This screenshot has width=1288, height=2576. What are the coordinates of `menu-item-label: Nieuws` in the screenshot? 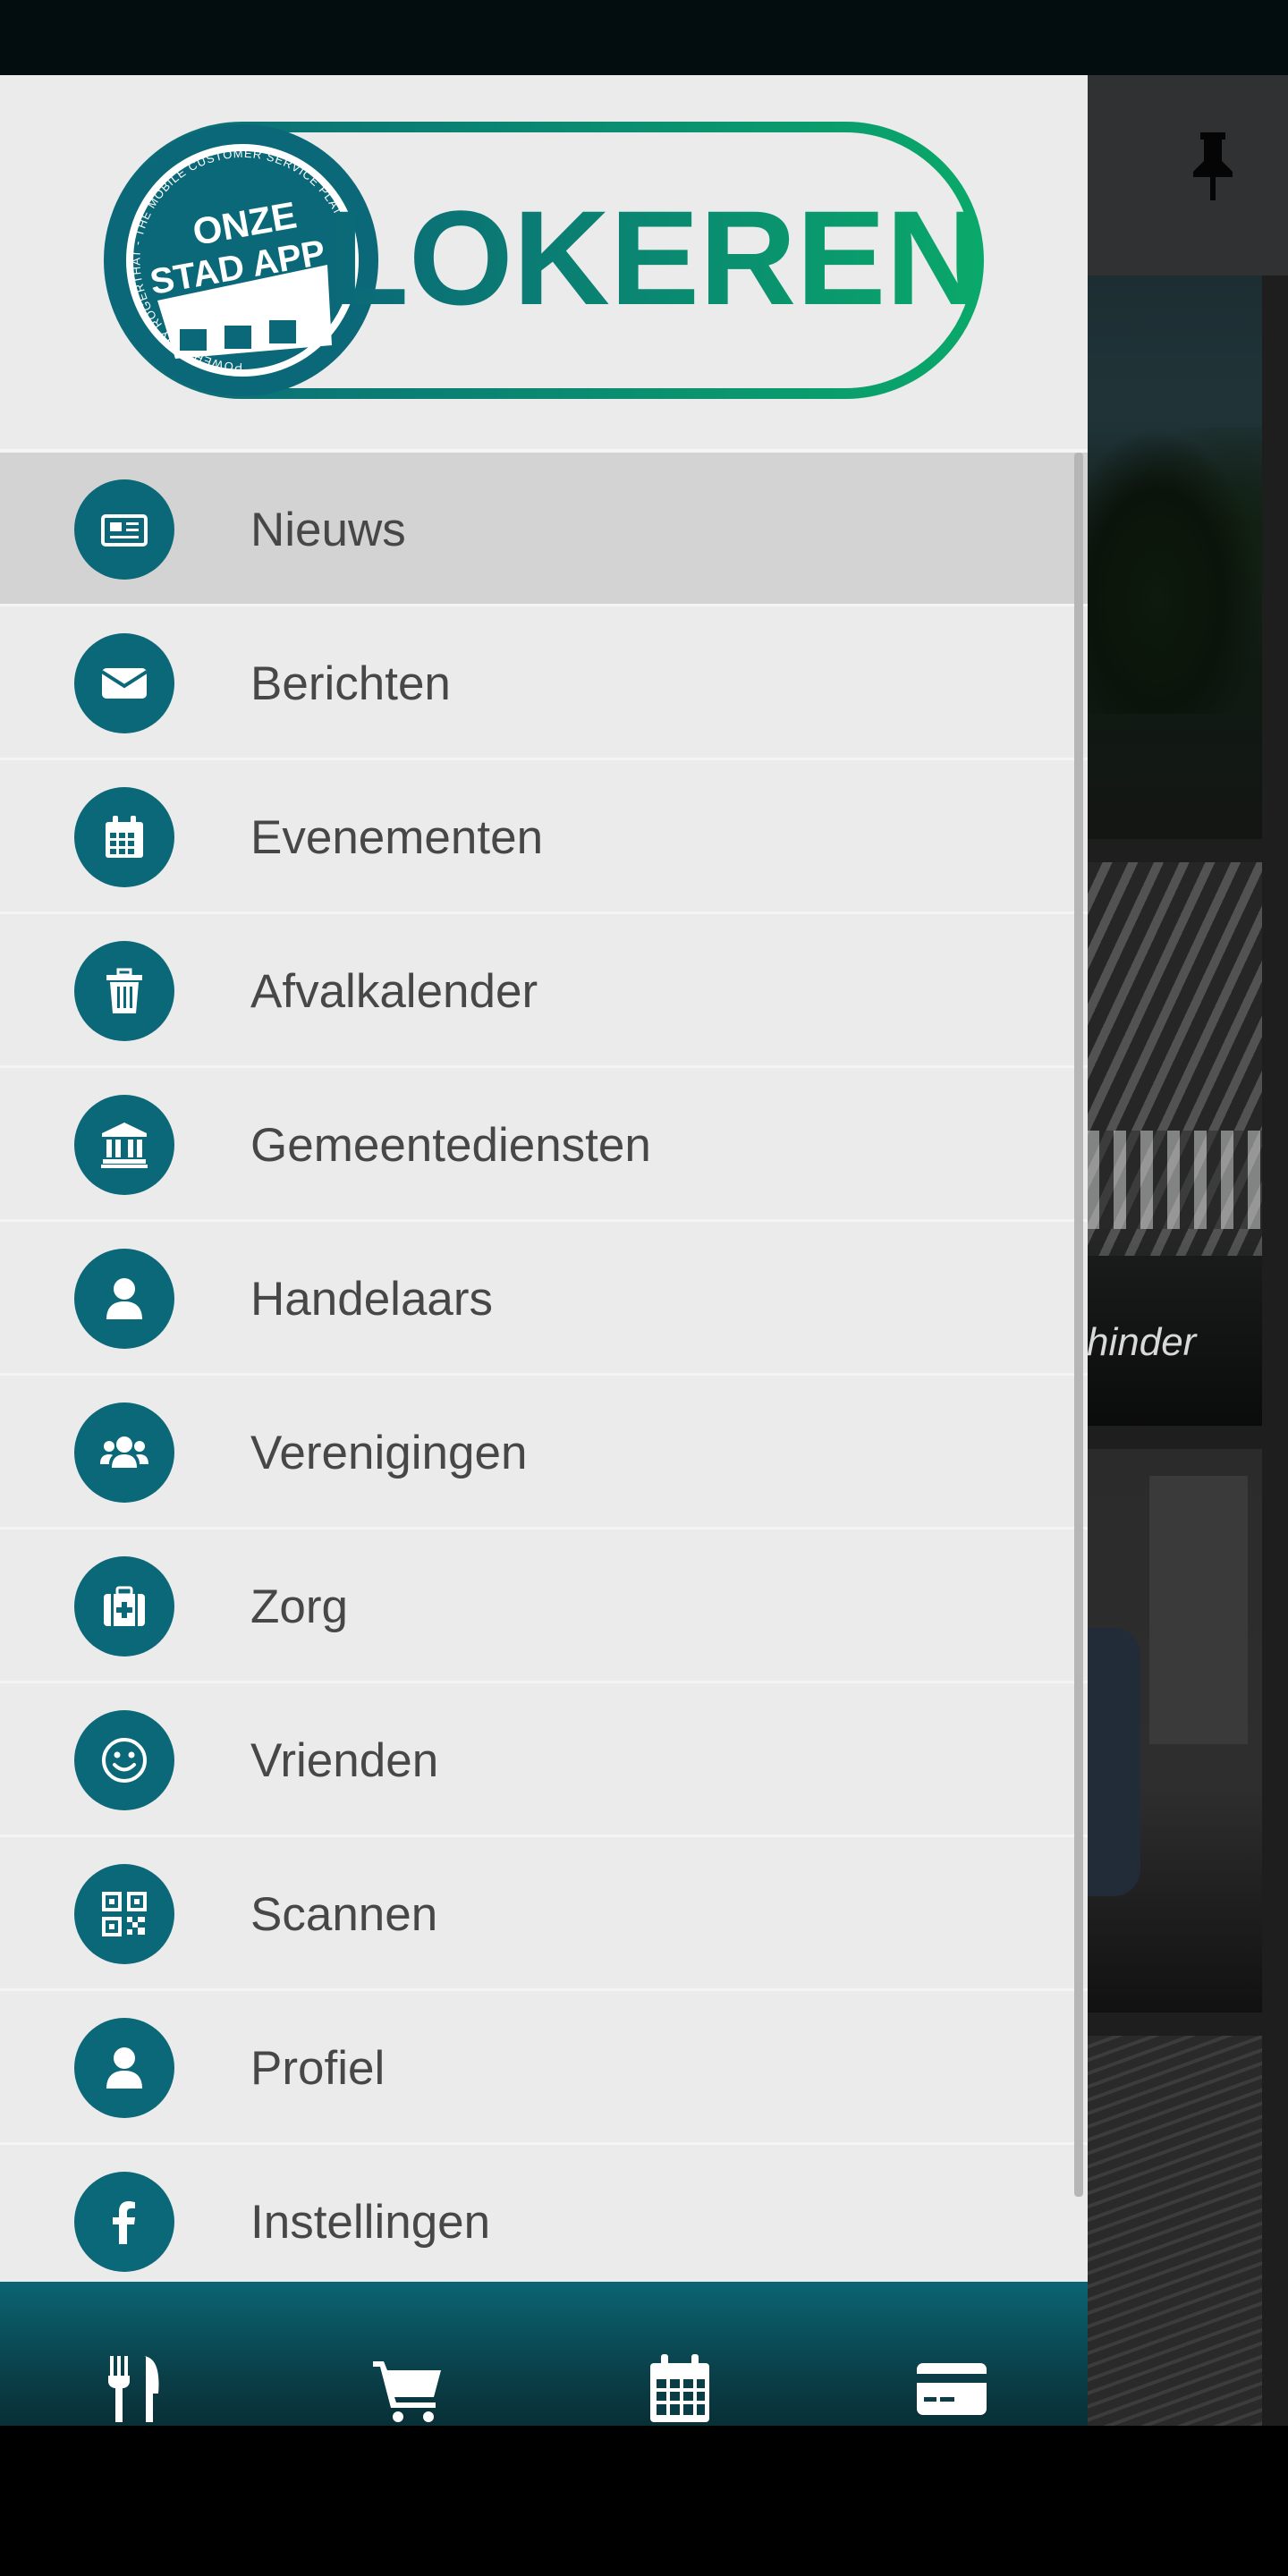 It's located at (328, 530).